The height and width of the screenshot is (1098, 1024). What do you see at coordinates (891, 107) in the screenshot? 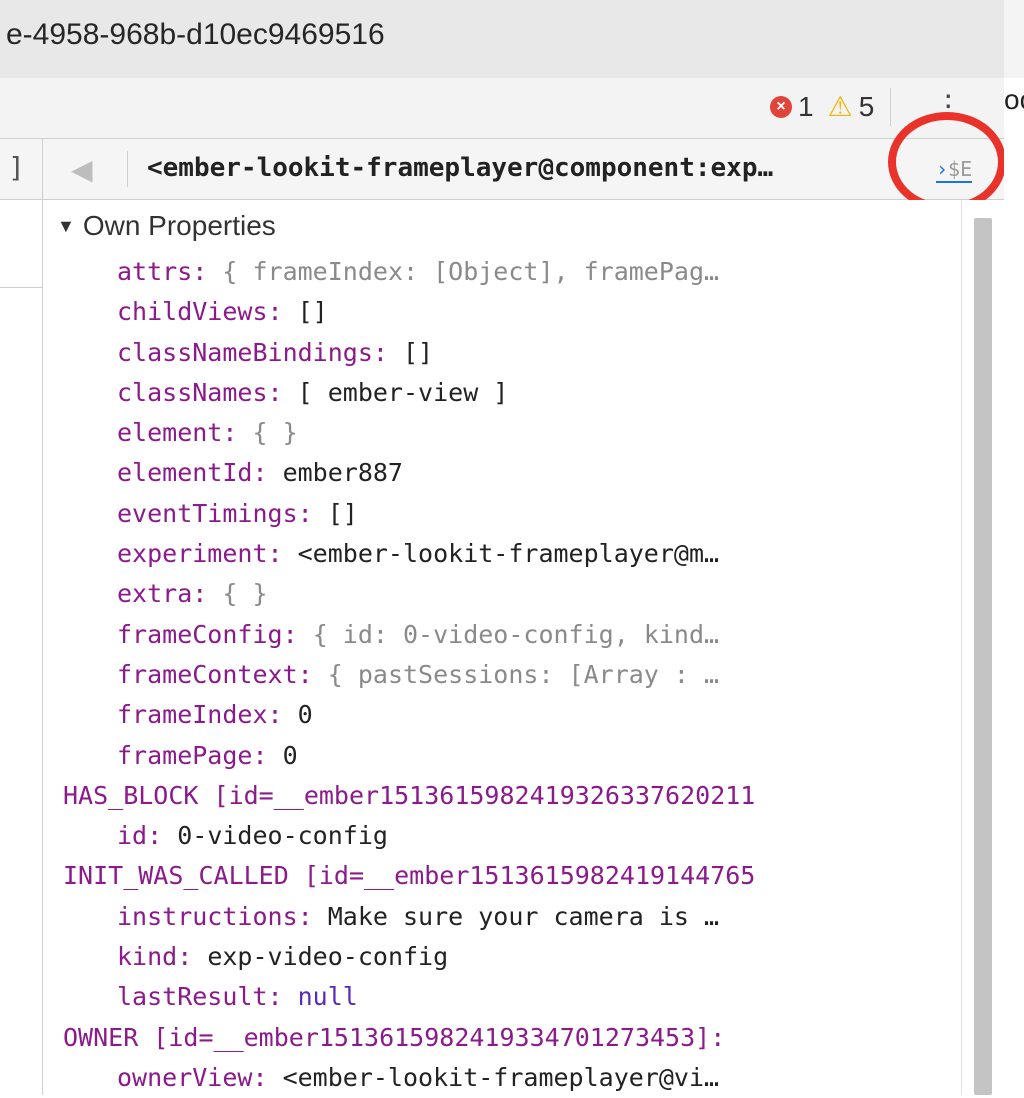
I see `toolbar-divider` at bounding box center [891, 107].